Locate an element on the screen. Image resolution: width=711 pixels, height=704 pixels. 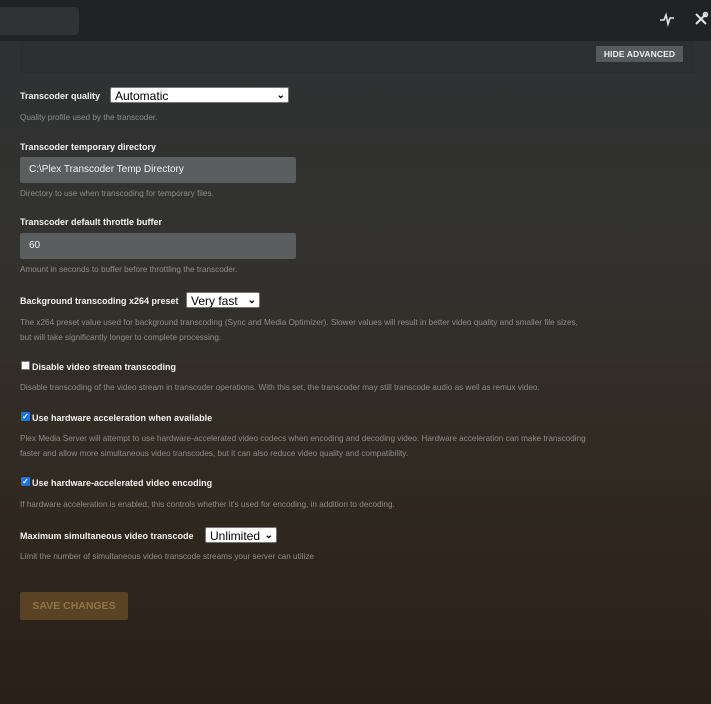
transcoder-quality-value: Automatic is located at coordinates (142, 96).